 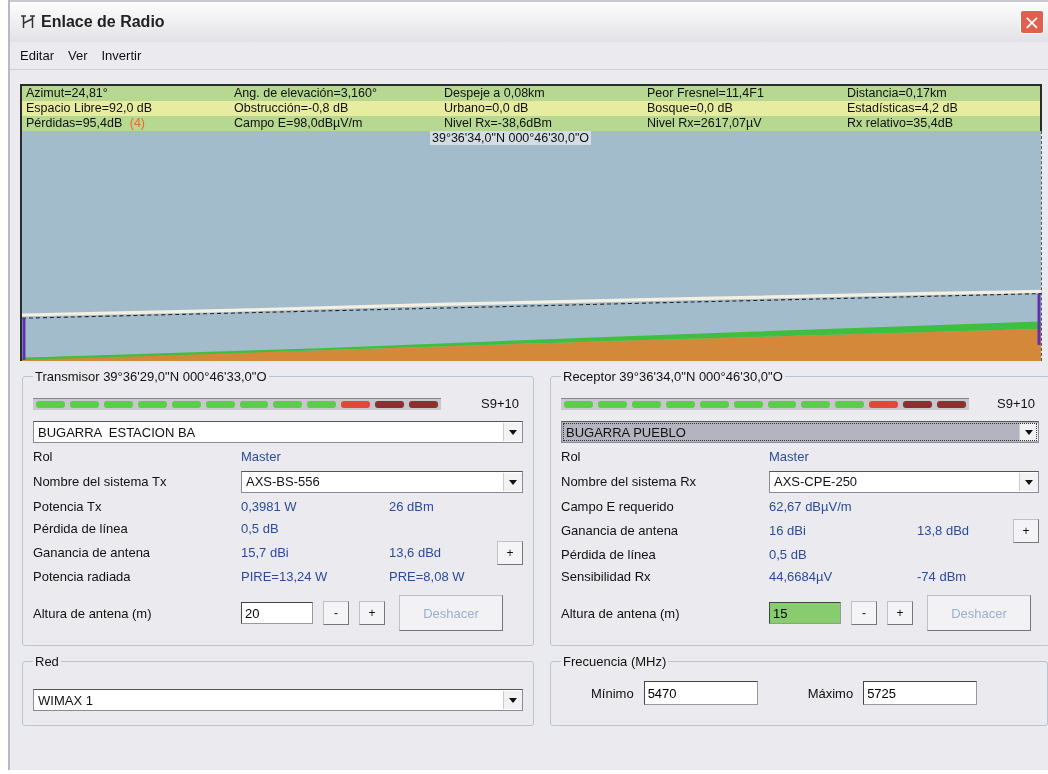 What do you see at coordinates (28, 22) in the screenshot?
I see `antenna-icon` at bounding box center [28, 22].